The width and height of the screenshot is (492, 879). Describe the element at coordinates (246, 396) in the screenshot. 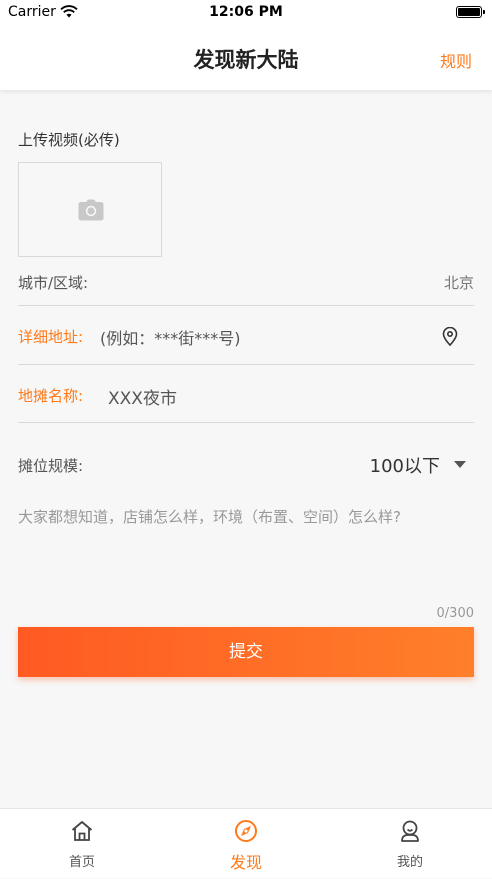

I see `stall-name-row: 地摊名称: XXX夜市` at that location.